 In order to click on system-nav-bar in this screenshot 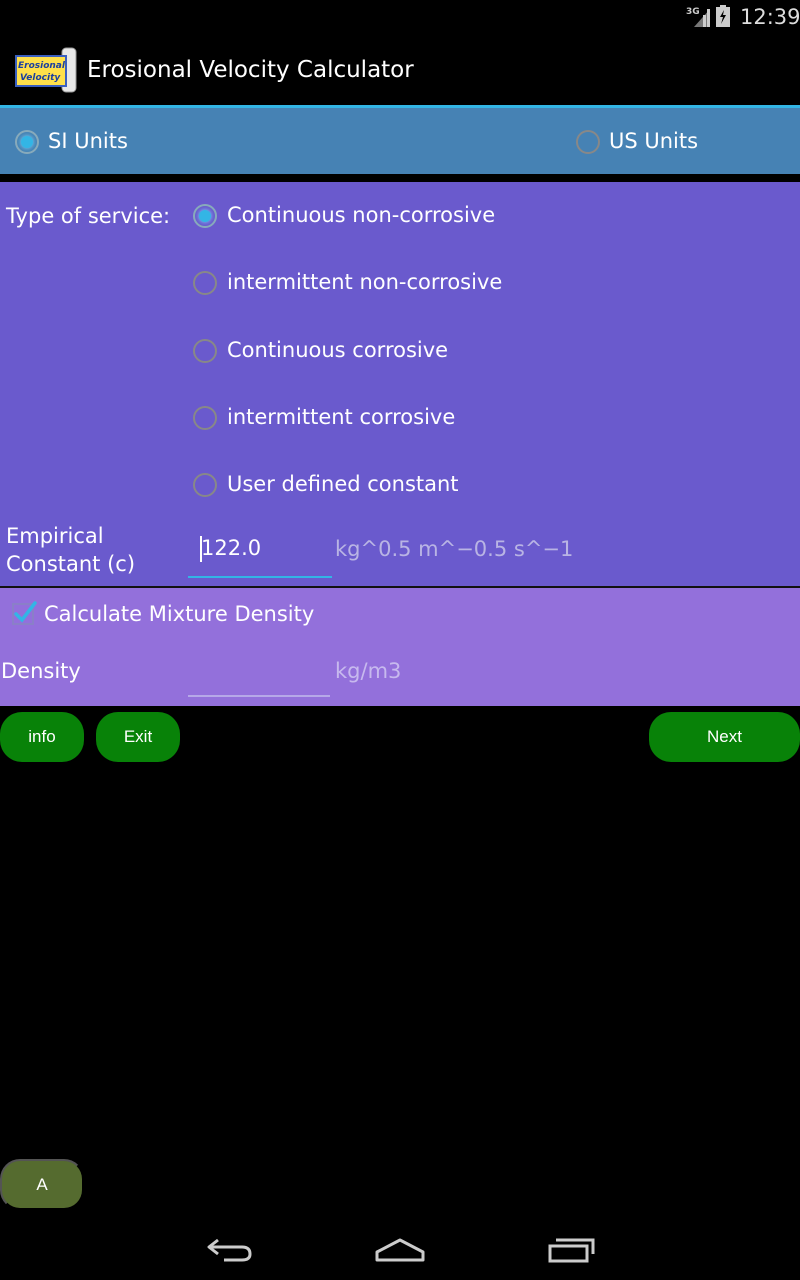, I will do `click(400, 1251)`.